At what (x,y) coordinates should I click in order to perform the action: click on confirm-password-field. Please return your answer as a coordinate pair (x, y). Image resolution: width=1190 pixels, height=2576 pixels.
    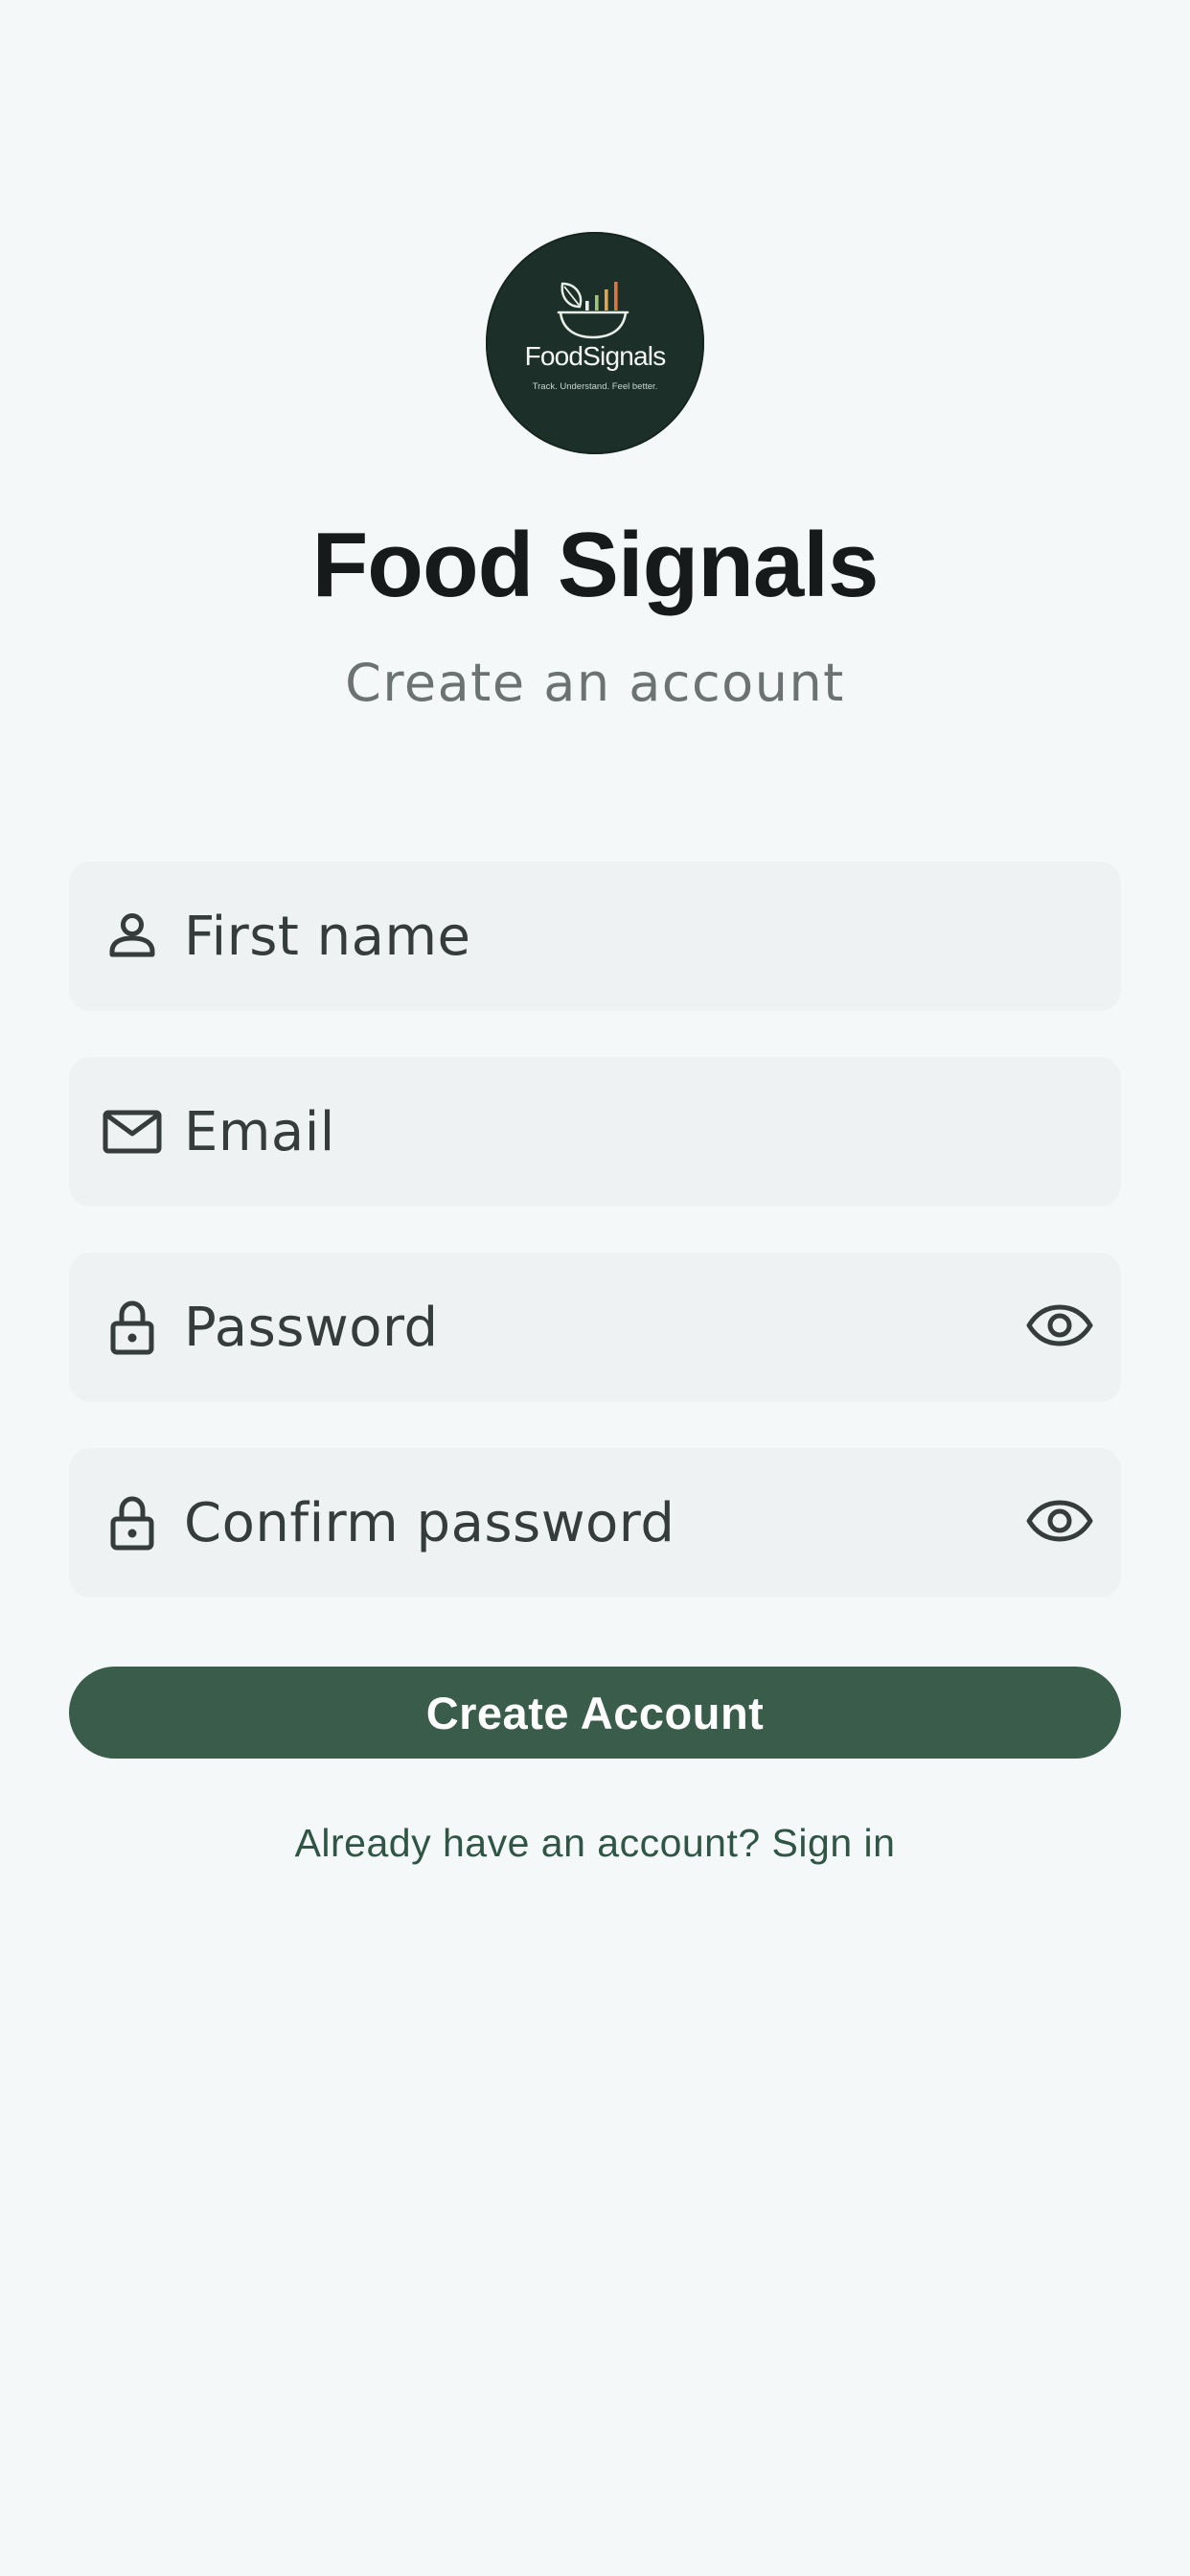
    Looking at the image, I should click on (595, 1523).